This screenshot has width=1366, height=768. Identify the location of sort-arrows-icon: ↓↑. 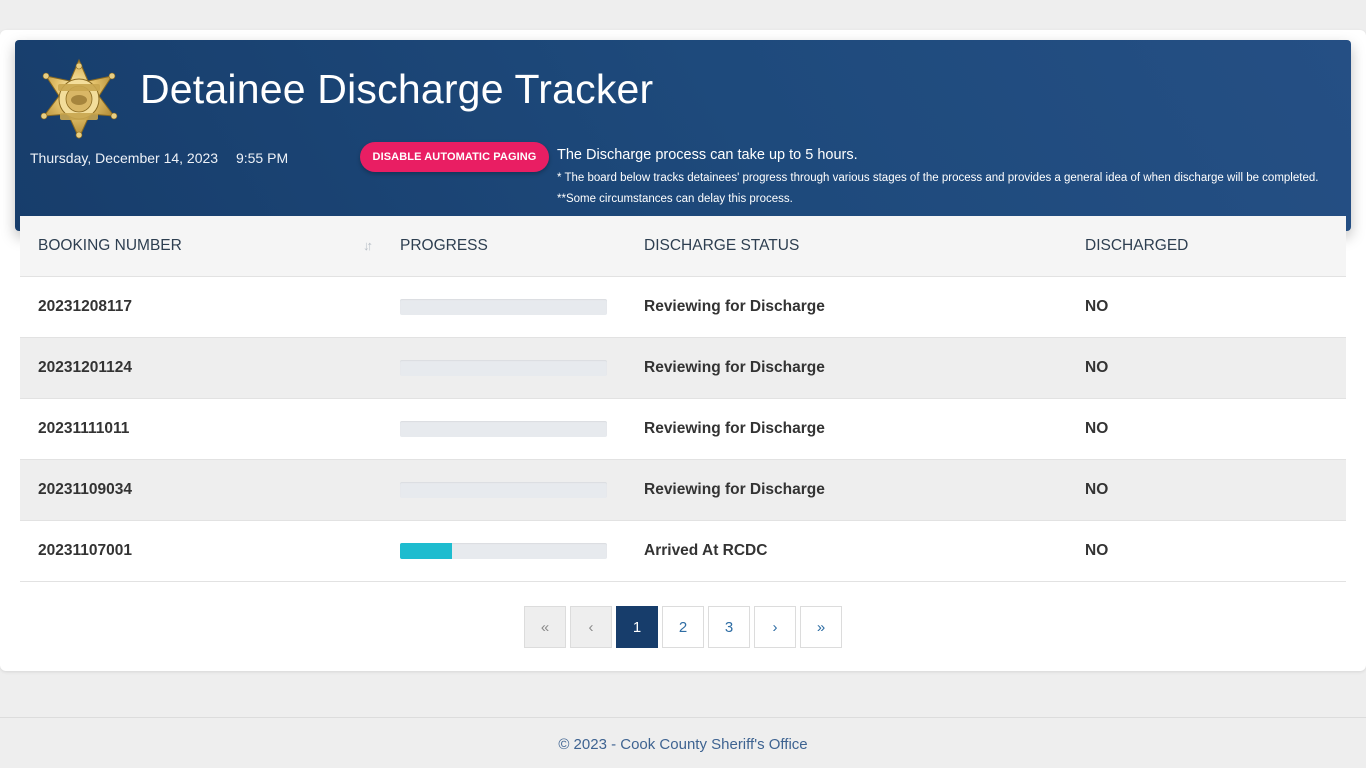
(368, 245).